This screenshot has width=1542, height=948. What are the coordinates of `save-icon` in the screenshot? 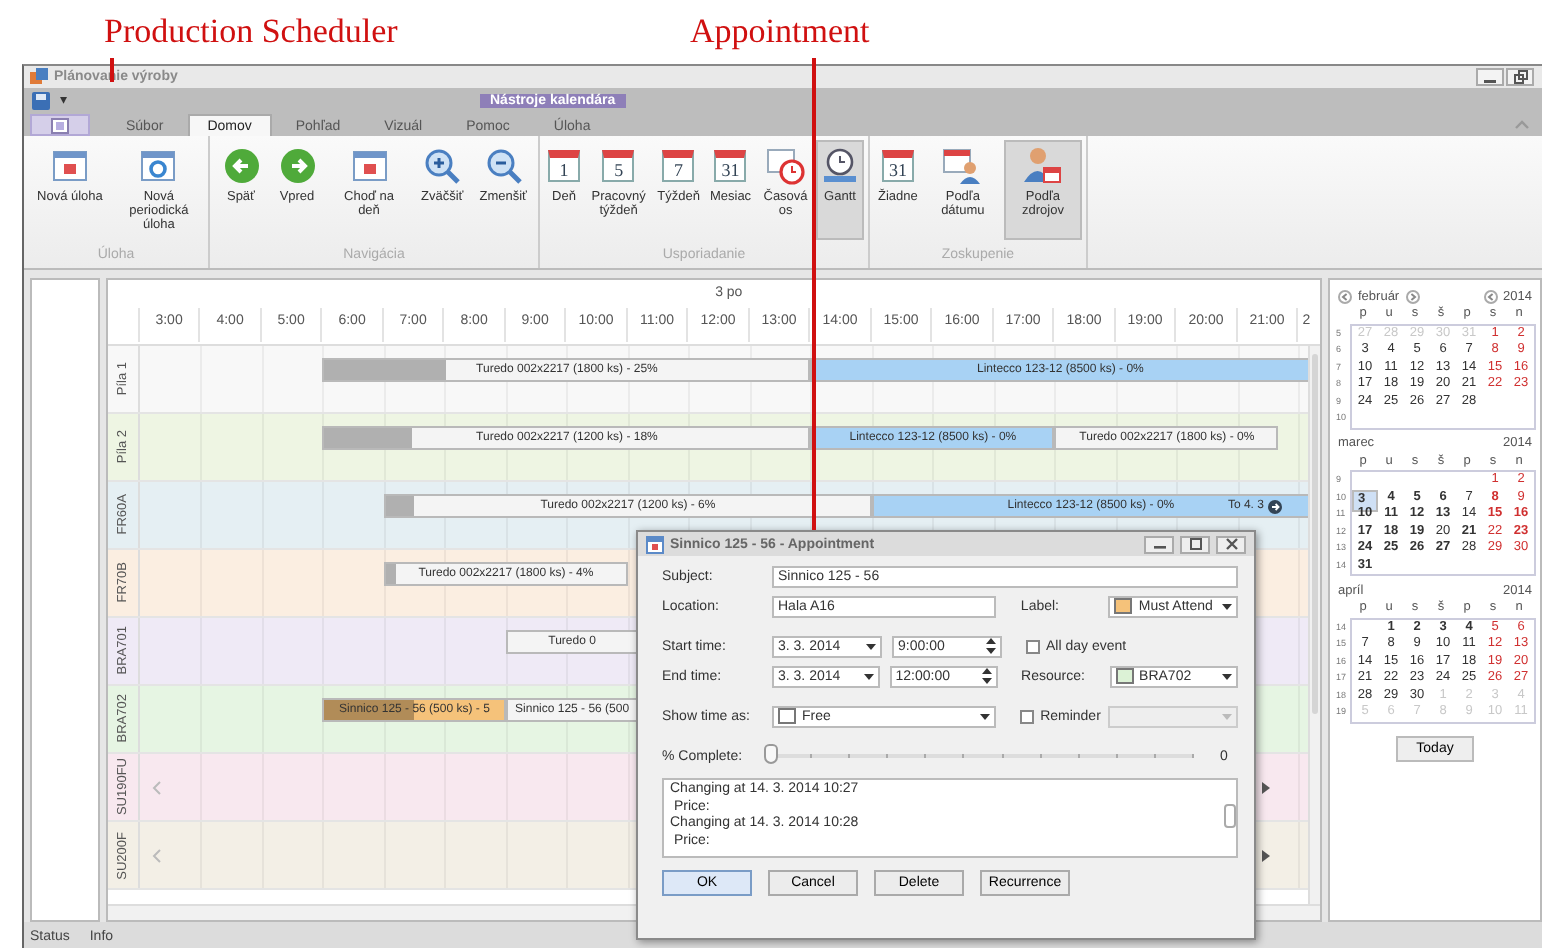 It's located at (41, 100).